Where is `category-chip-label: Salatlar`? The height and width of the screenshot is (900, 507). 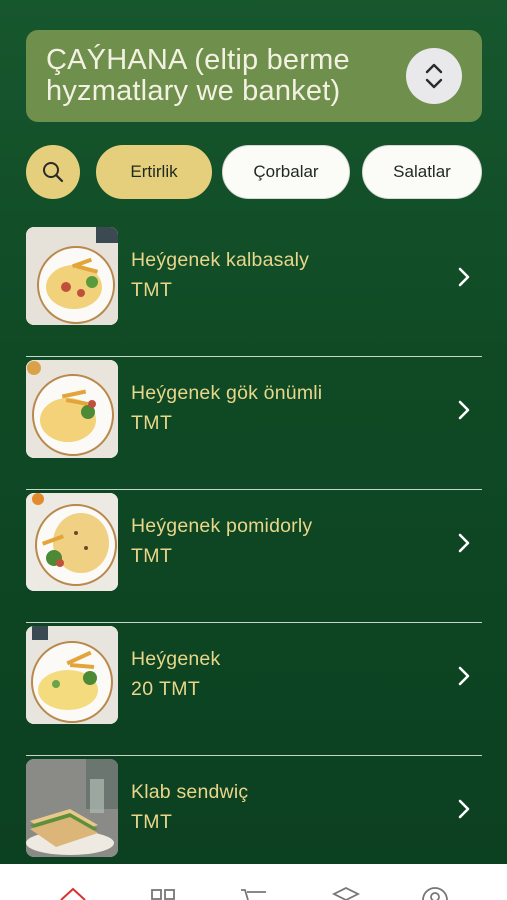 category-chip-label: Salatlar is located at coordinates (422, 171).